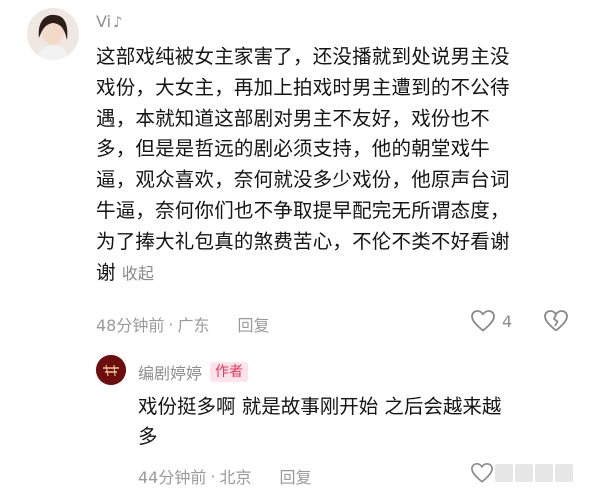 This screenshot has height=493, width=600. I want to click on comment-username: Vi ♪, so click(109, 21).